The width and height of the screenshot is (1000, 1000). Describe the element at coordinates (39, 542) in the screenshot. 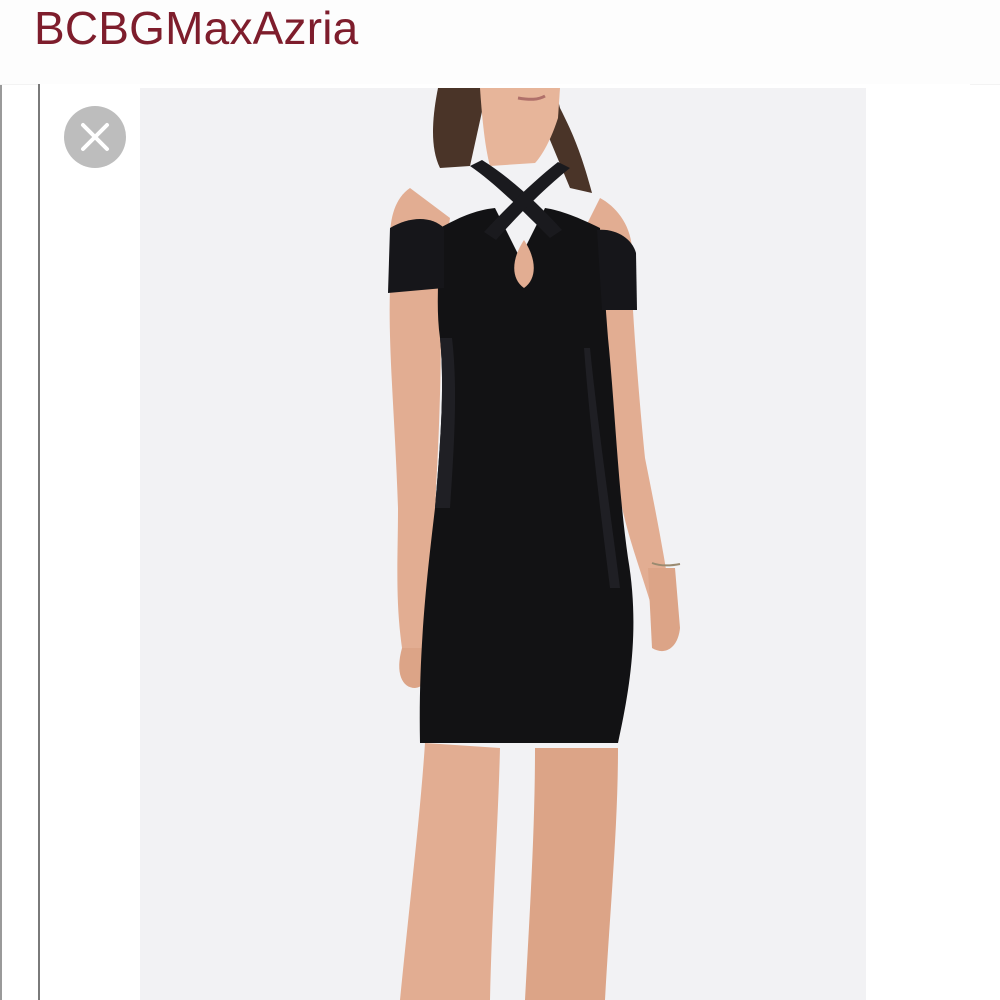

I see `viewer-divider` at that location.